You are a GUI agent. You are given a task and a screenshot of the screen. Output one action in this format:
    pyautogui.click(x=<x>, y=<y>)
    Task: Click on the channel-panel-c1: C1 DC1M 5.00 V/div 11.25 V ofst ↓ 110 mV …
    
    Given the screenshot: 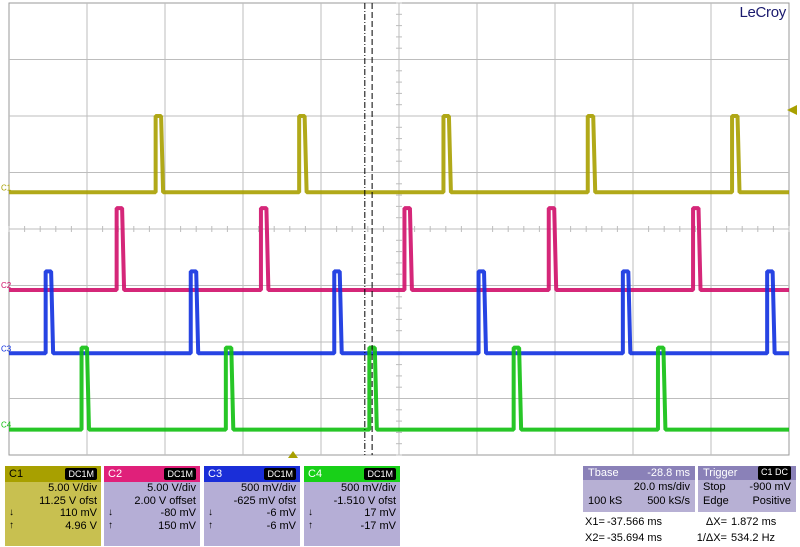 What is the action you would take?
    pyautogui.click(x=53, y=506)
    